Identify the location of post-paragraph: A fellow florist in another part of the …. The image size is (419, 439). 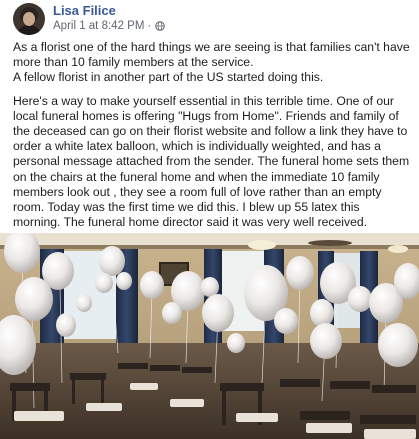
(168, 77).